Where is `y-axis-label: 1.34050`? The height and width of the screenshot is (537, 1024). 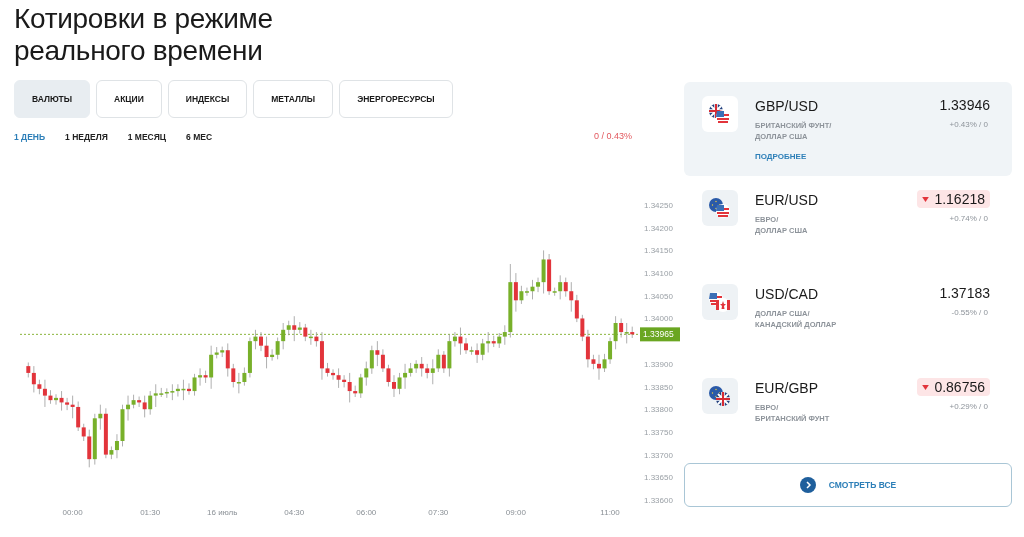 y-axis-label: 1.34050 is located at coordinates (658, 296).